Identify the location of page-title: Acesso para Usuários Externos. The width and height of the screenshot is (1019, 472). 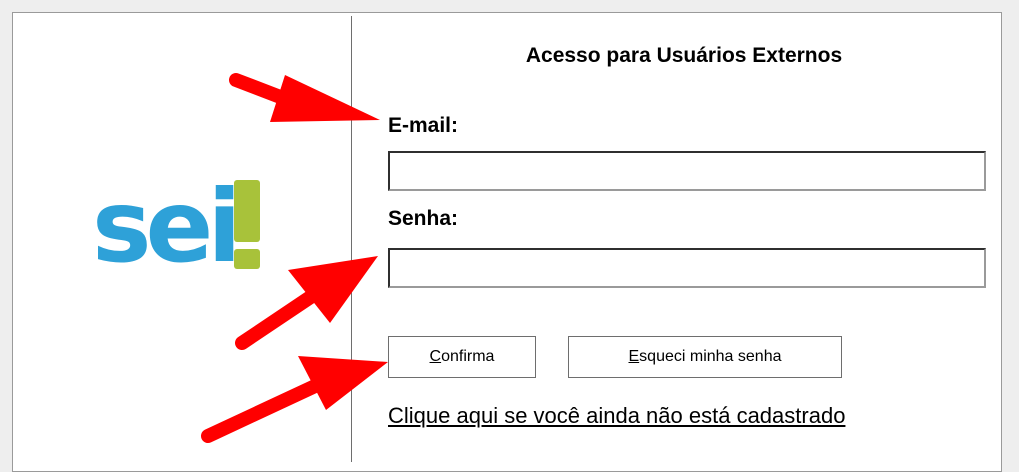
(684, 55).